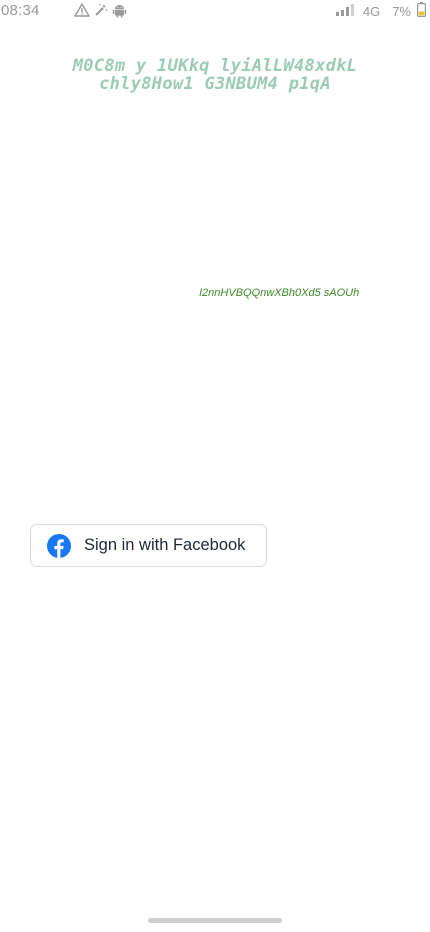  Describe the element at coordinates (119, 10) in the screenshot. I see `android-icon` at that location.